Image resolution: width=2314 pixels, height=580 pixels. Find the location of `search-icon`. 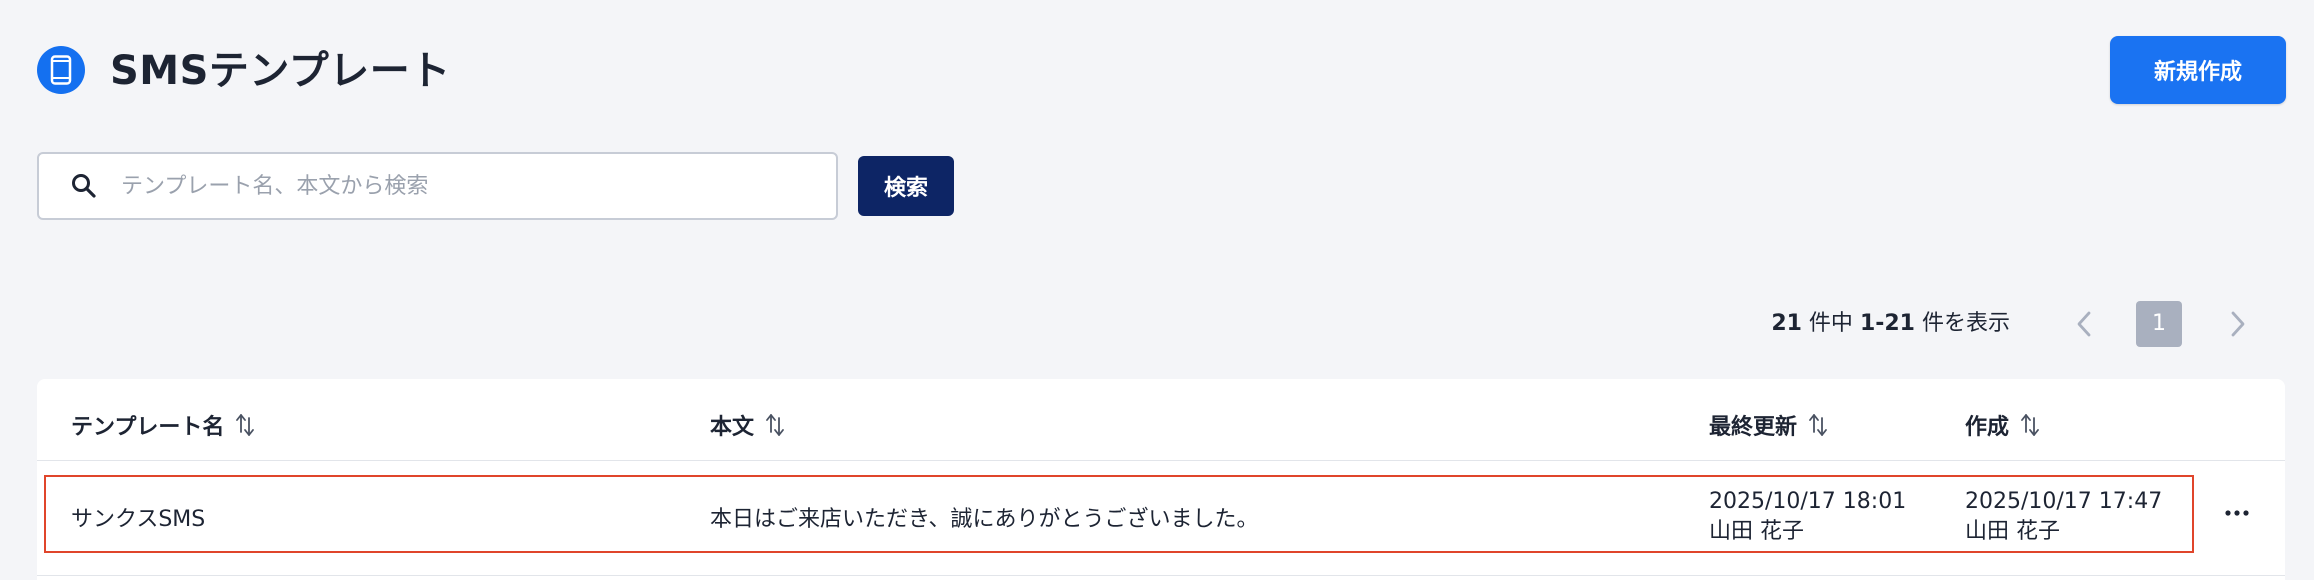

search-icon is located at coordinates (84, 186).